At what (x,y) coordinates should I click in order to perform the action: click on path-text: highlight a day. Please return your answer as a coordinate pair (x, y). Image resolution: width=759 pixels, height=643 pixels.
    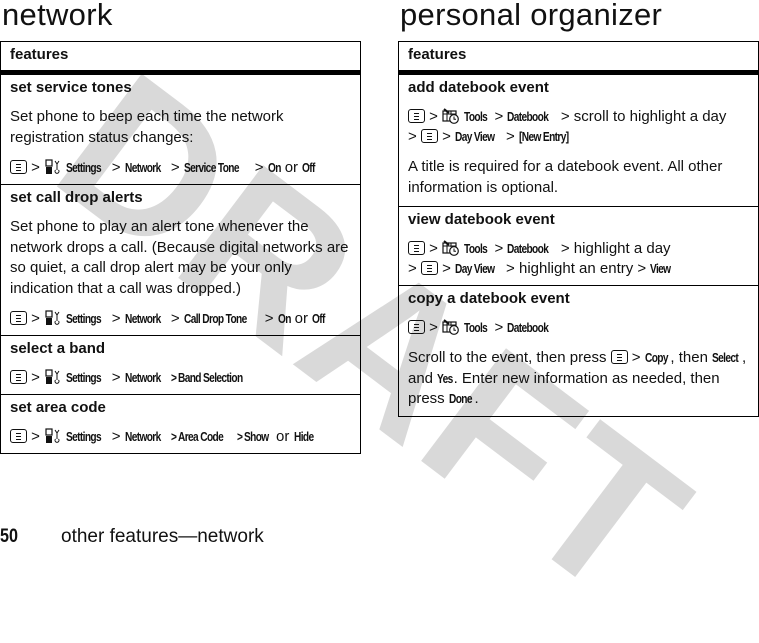
    Looking at the image, I should click on (622, 248).